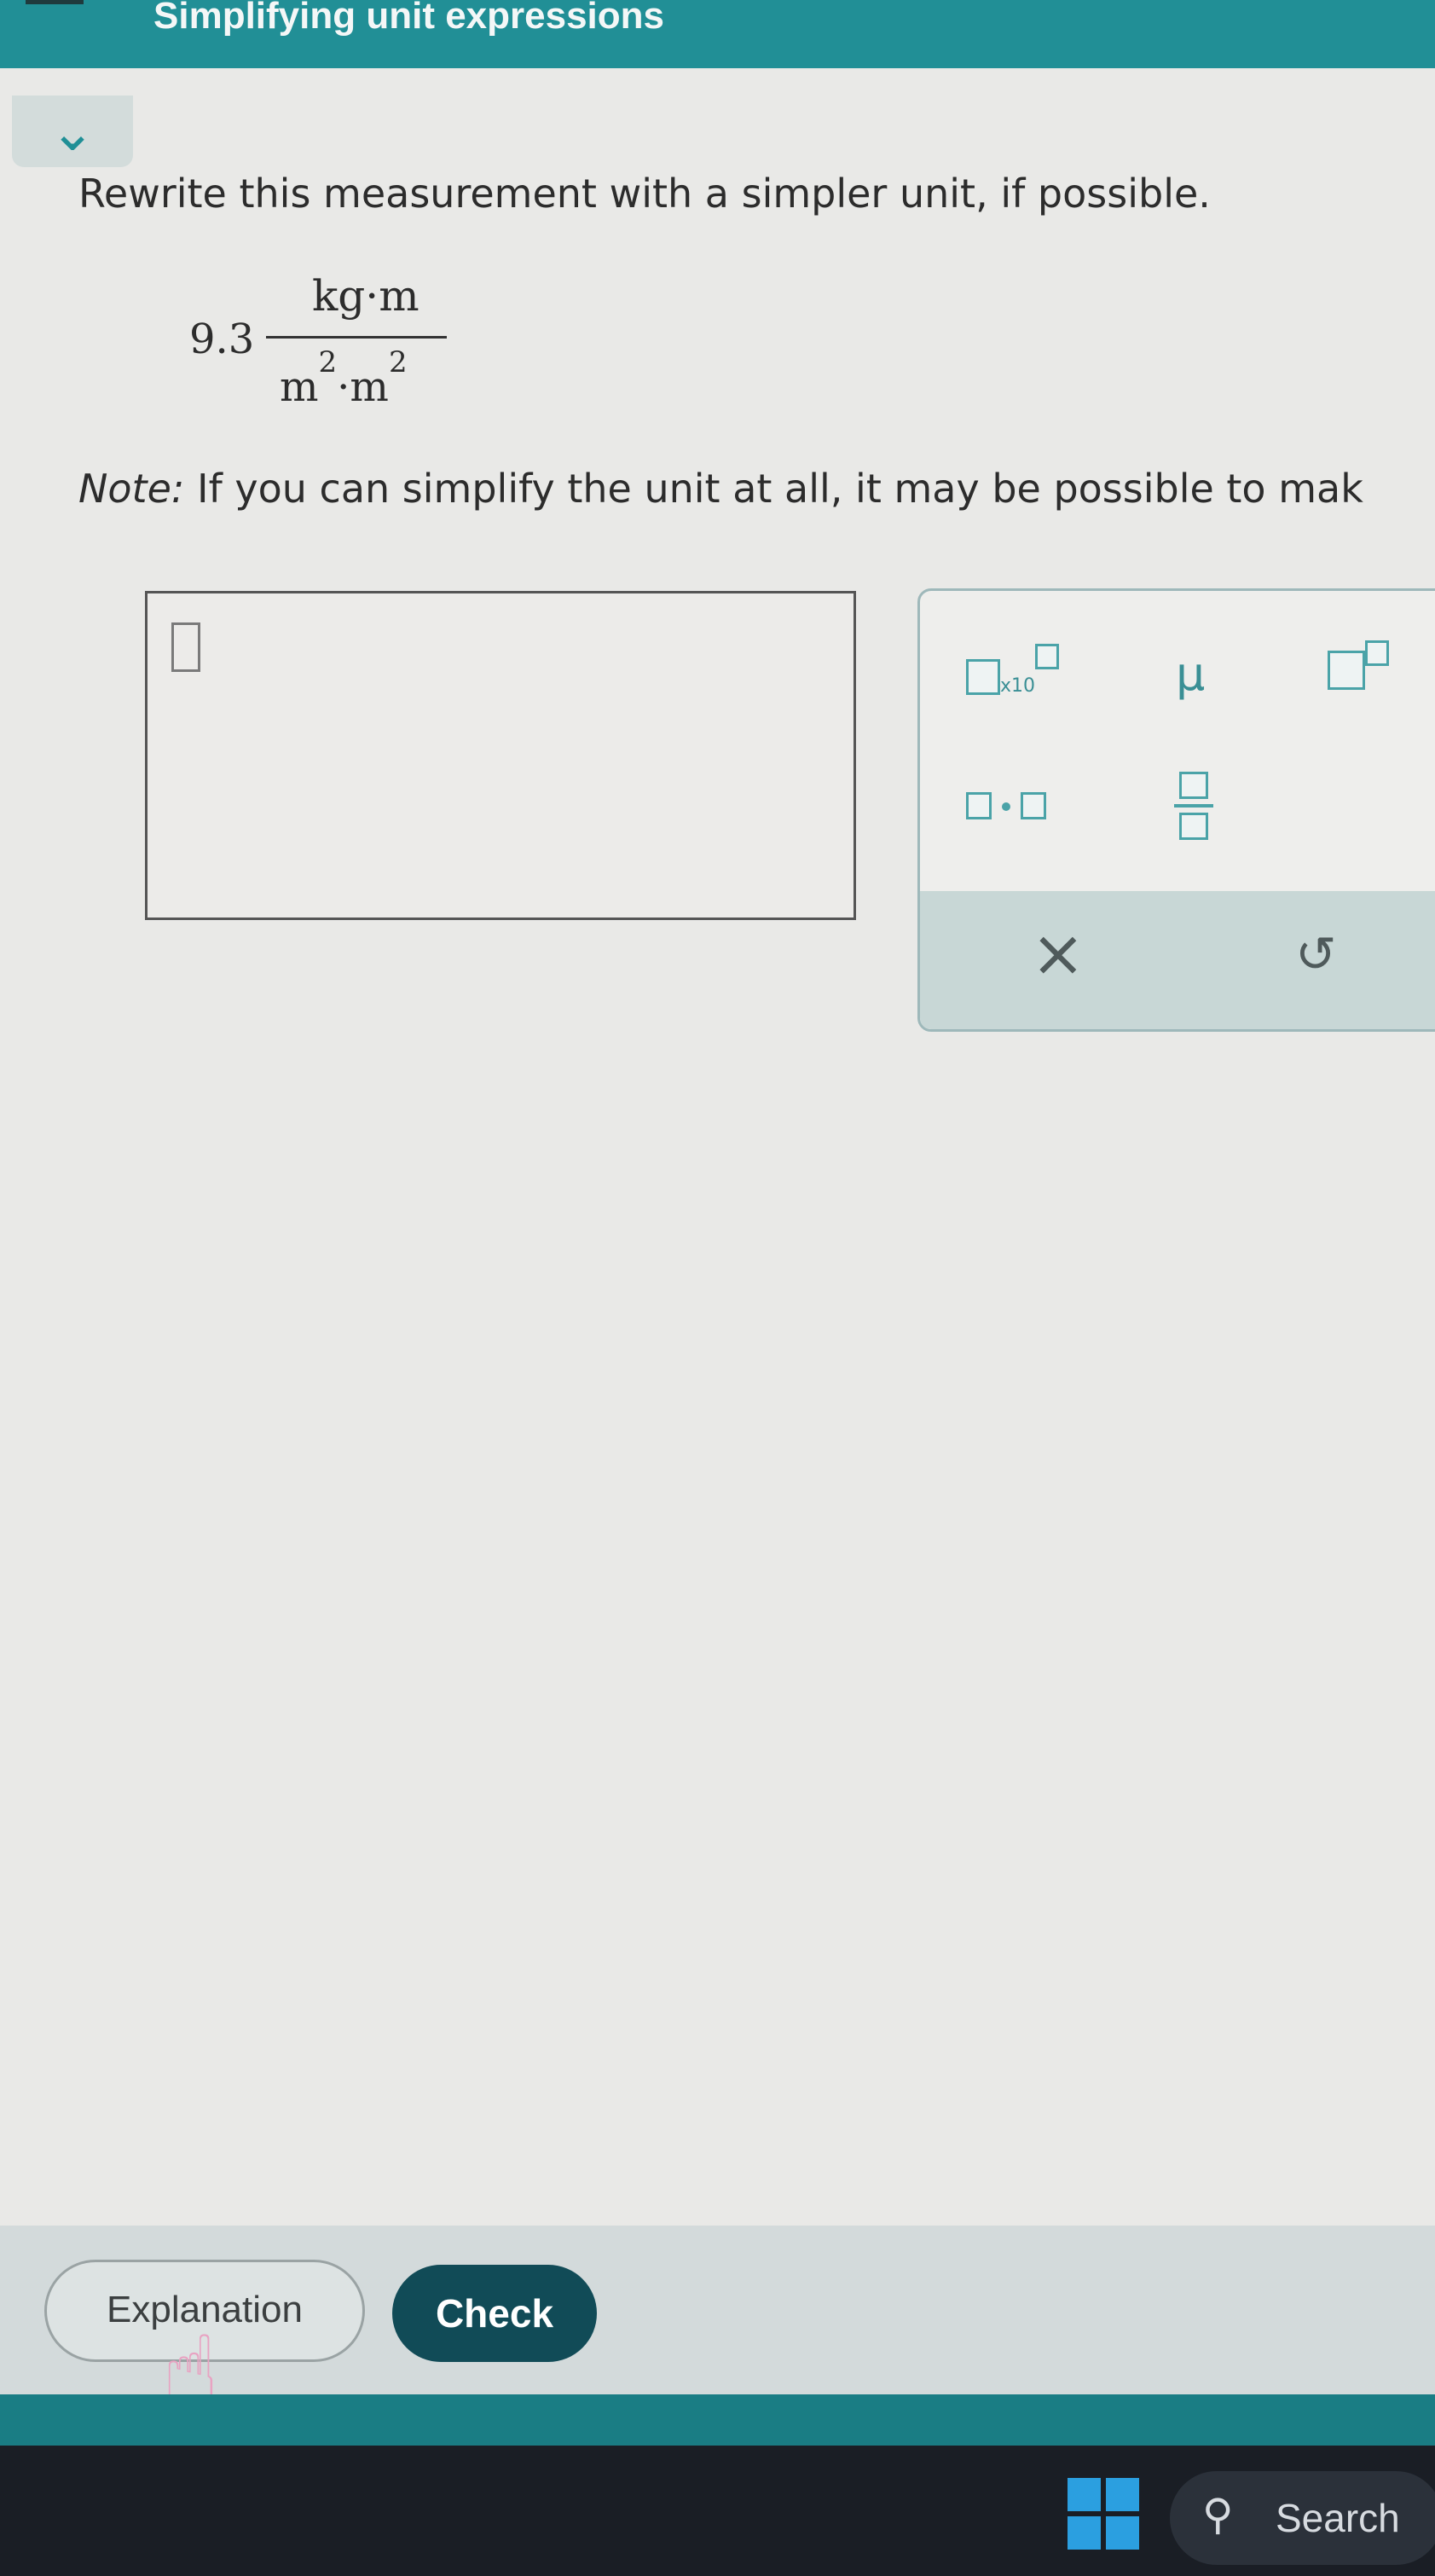  What do you see at coordinates (357, 338) in the screenshot?
I see `fraction-bar` at bounding box center [357, 338].